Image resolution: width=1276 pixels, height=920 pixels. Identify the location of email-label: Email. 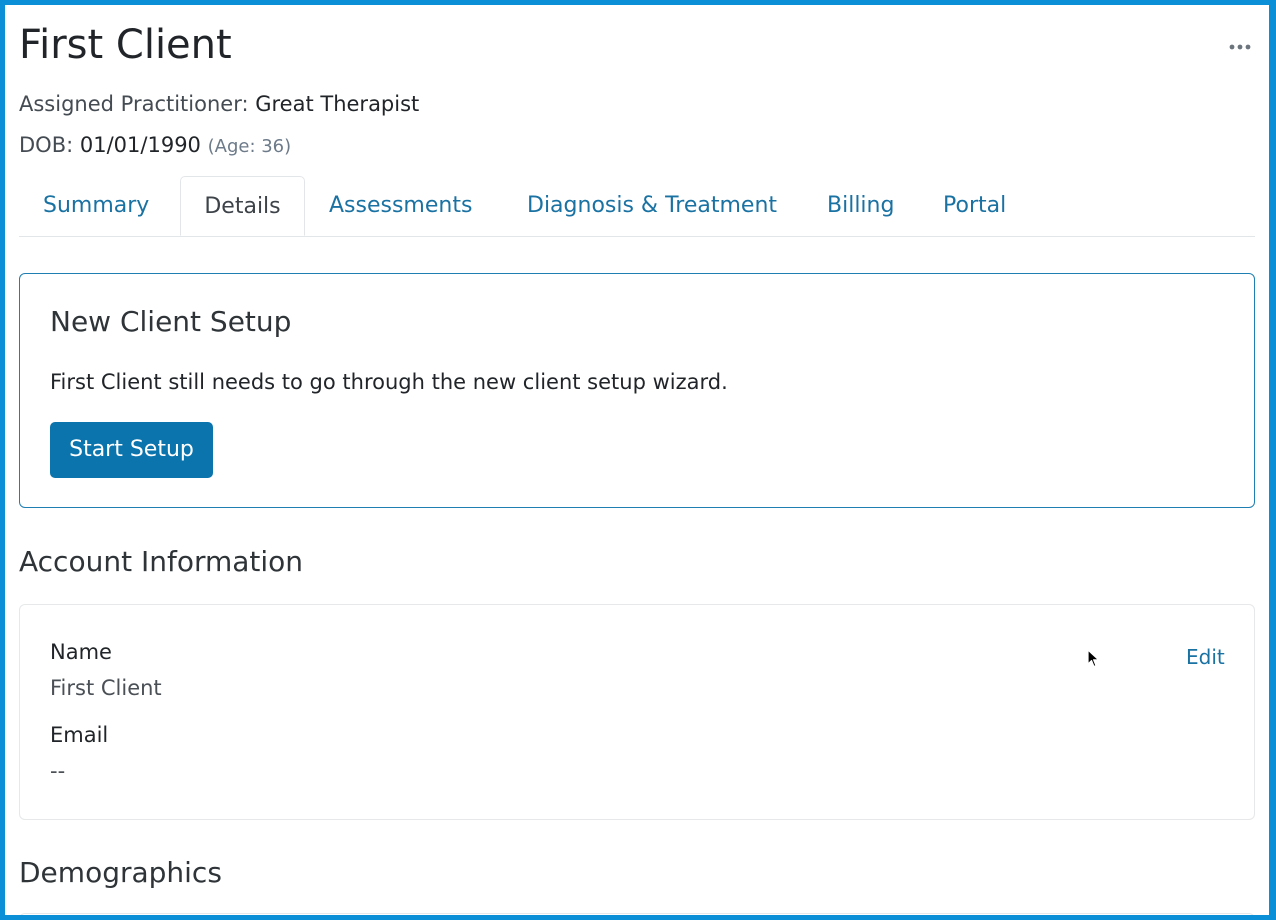
(79, 735).